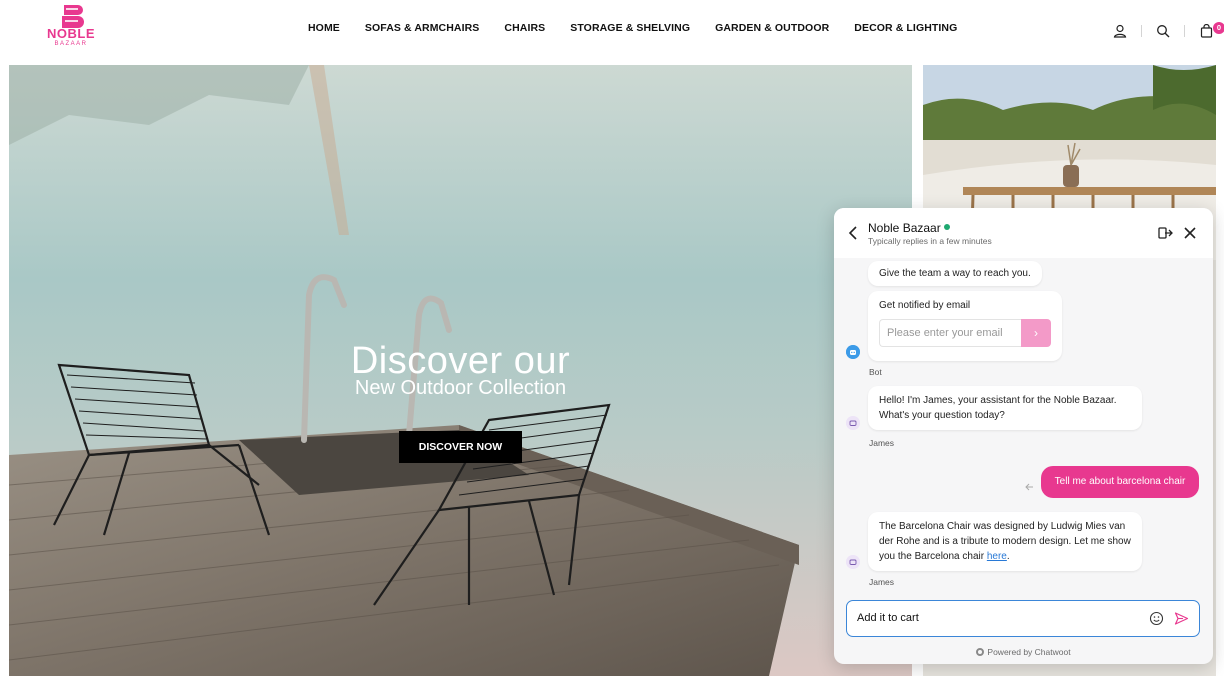 This screenshot has width=1224, height=676. I want to click on user-message-bubble: Tell me about barcelona chair, so click(1120, 482).